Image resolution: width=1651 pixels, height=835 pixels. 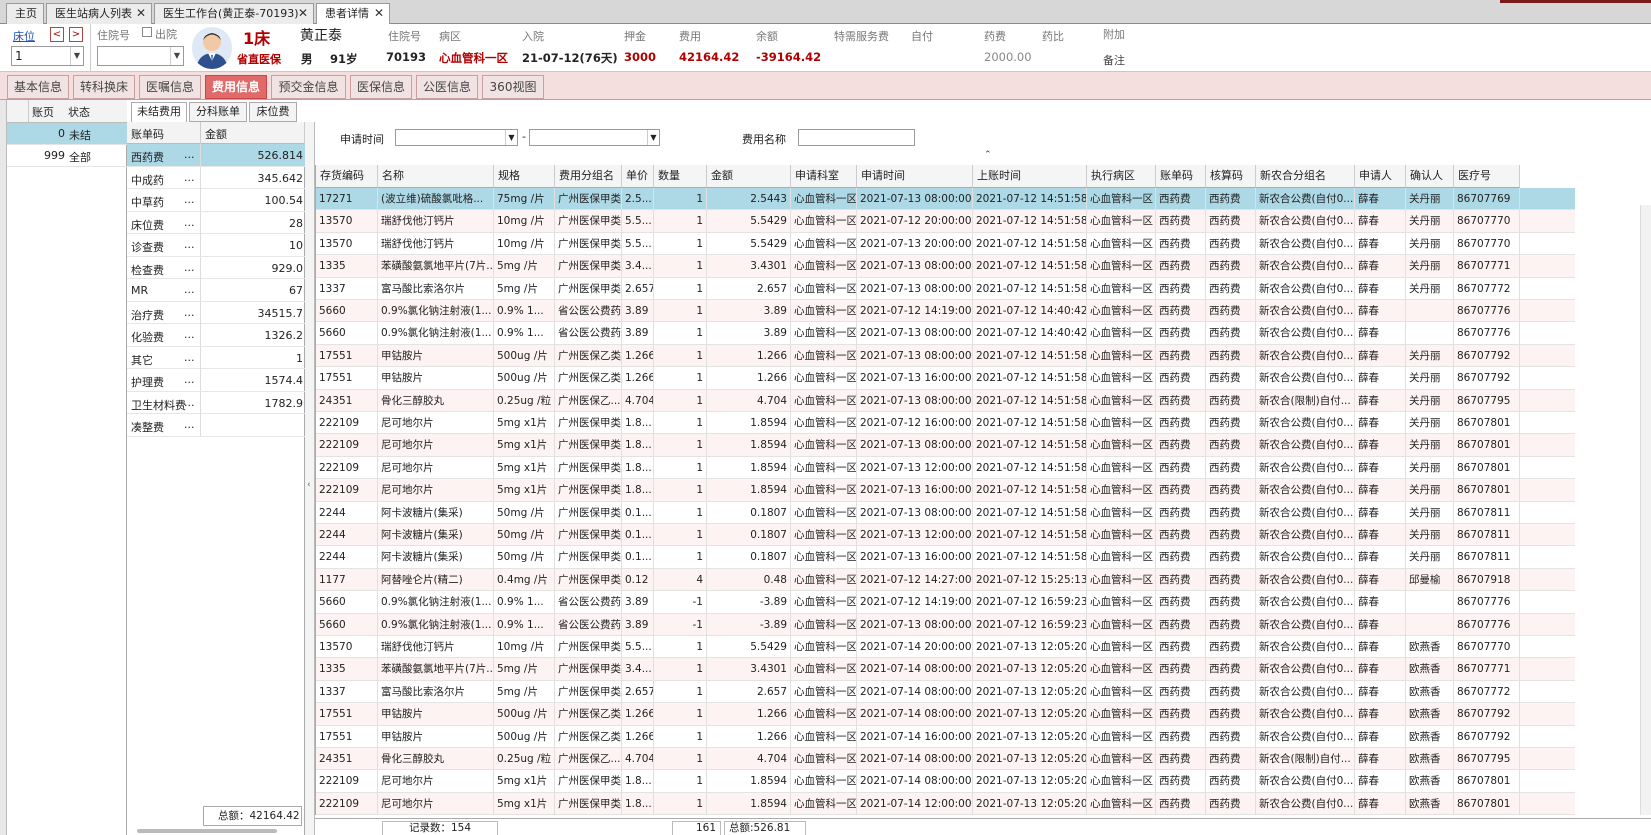 What do you see at coordinates (915, 176) in the screenshot?
I see `col-header-apply-time: 申请时间` at bounding box center [915, 176].